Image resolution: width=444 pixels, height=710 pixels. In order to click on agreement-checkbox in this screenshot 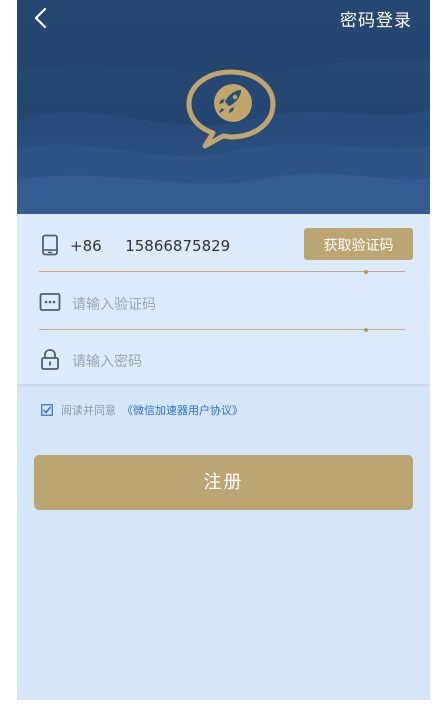, I will do `click(47, 410)`.